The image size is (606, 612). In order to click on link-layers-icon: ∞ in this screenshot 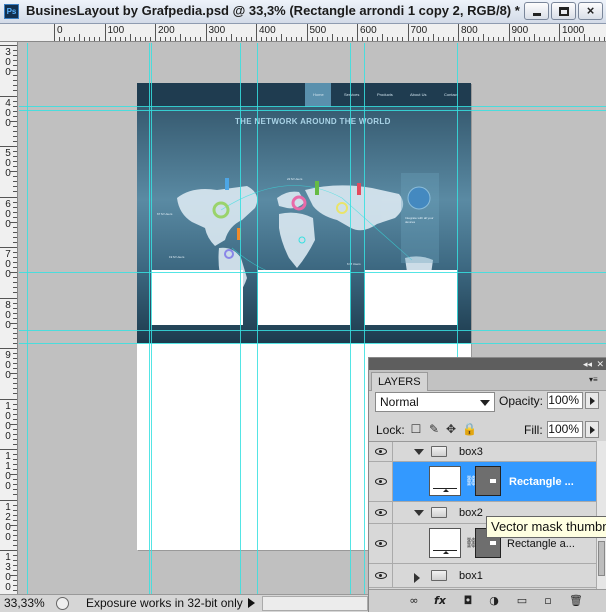, I will do `click(414, 601)`.